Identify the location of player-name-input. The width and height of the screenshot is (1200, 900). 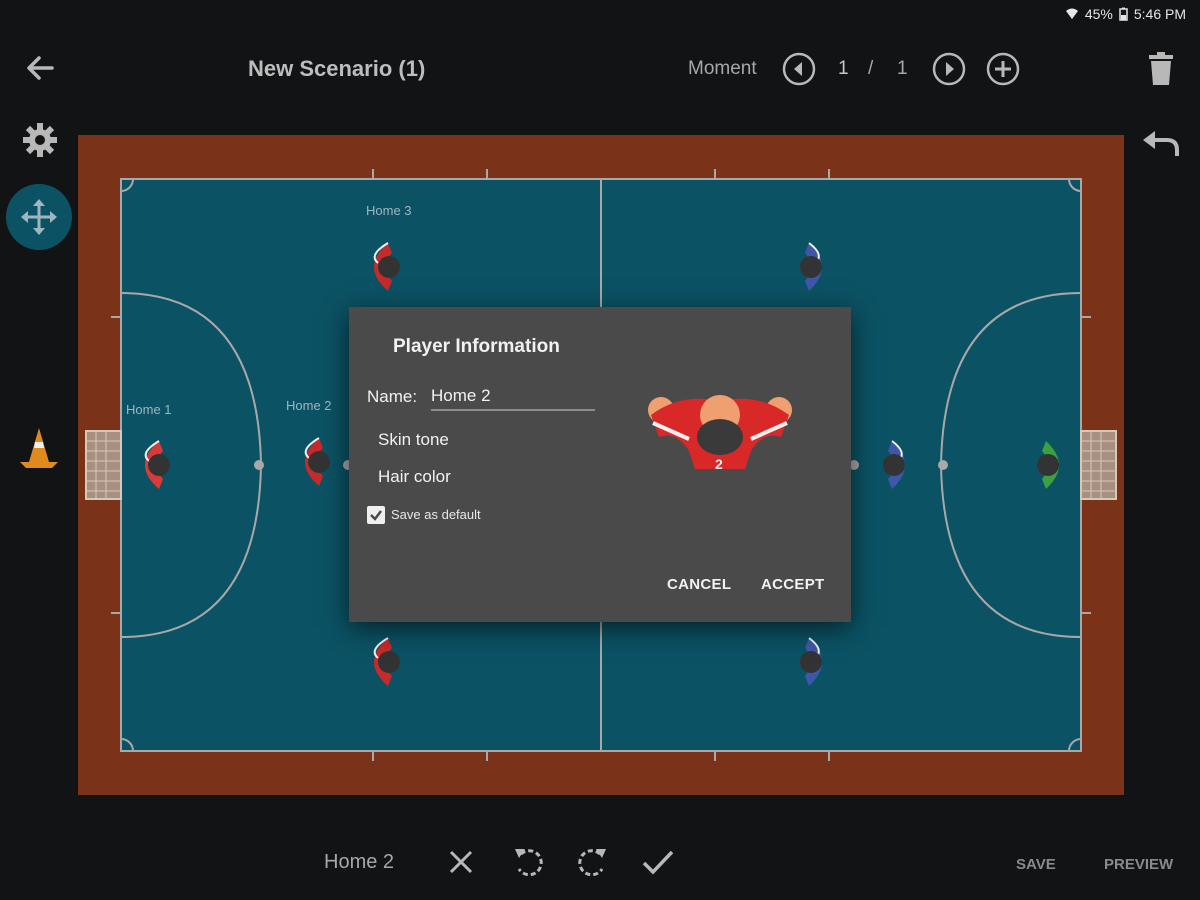
(513, 397).